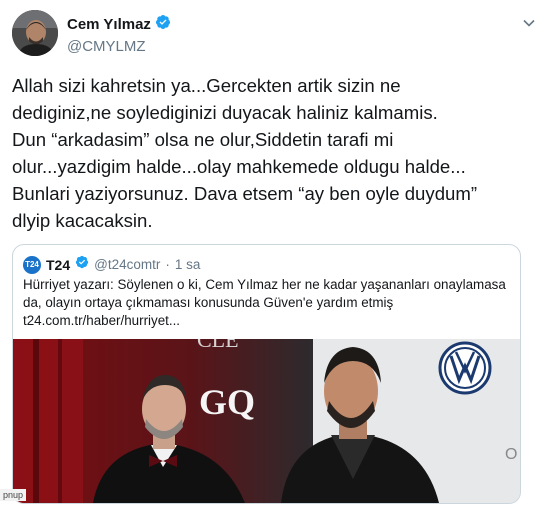 The width and height of the screenshot is (554, 506). Describe the element at coordinates (127, 264) in the screenshot. I see `quoted-handle: @t24comtr` at that location.